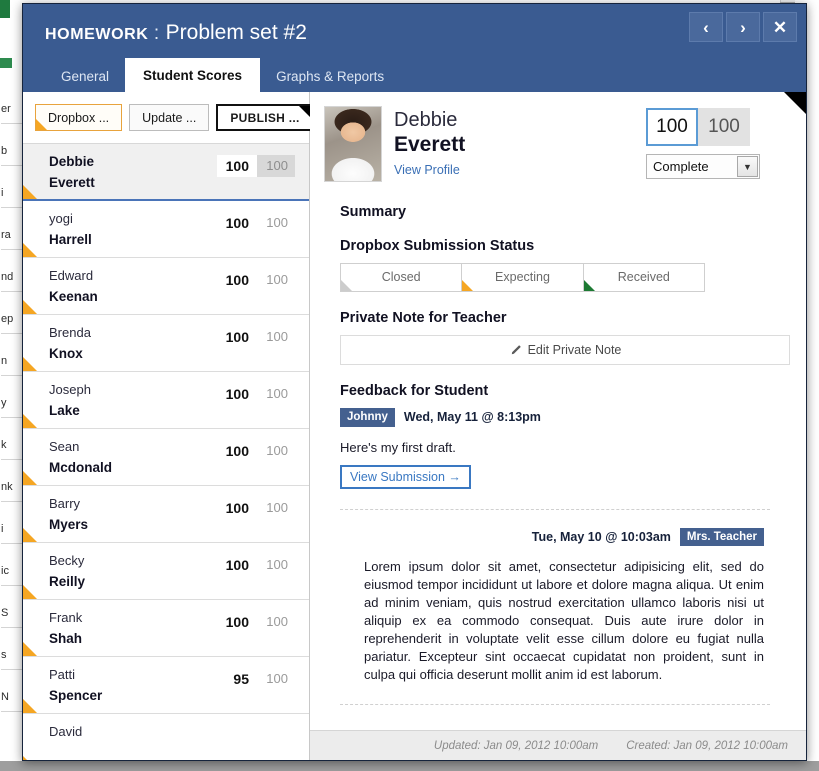 This screenshot has width=819, height=771. I want to click on student-row-score: 95, so click(237, 679).